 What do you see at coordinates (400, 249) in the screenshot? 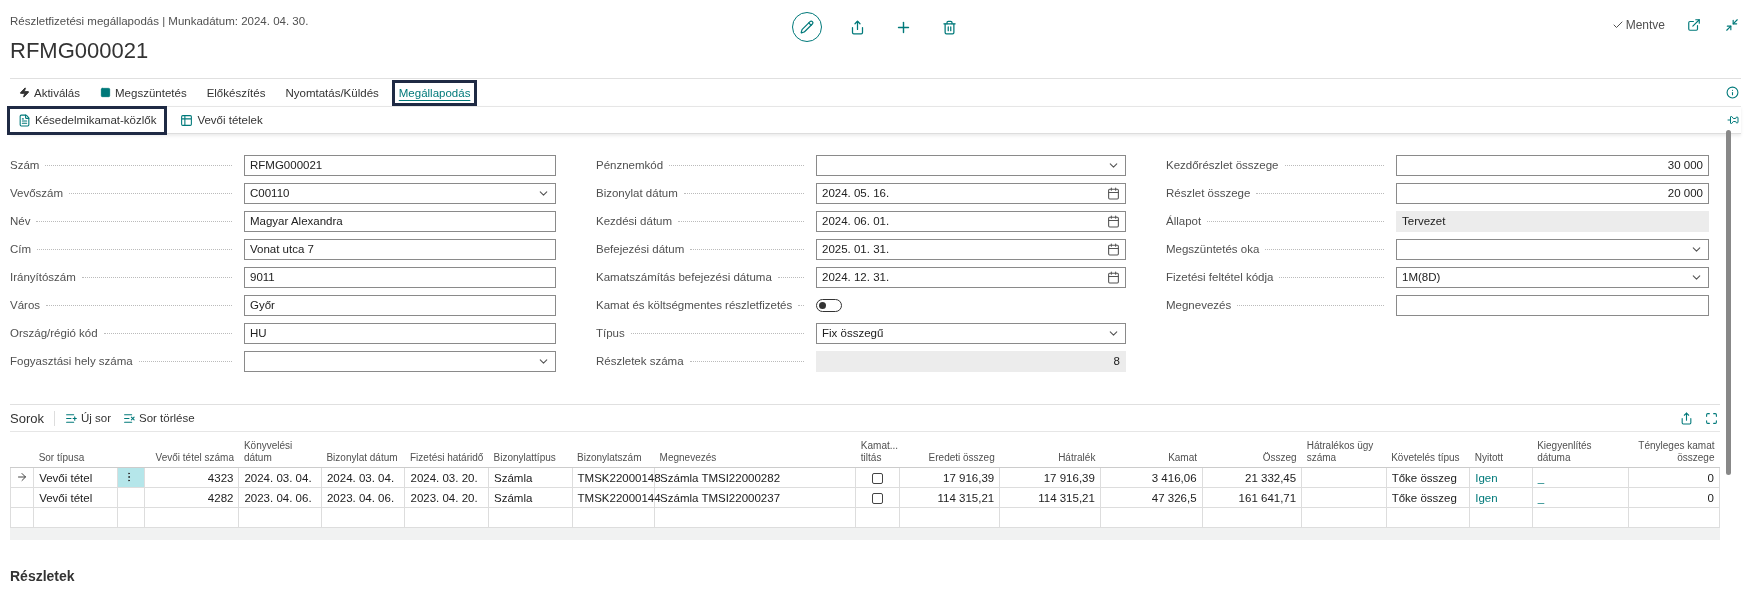
I see `input-field: Vonat utca 7` at bounding box center [400, 249].